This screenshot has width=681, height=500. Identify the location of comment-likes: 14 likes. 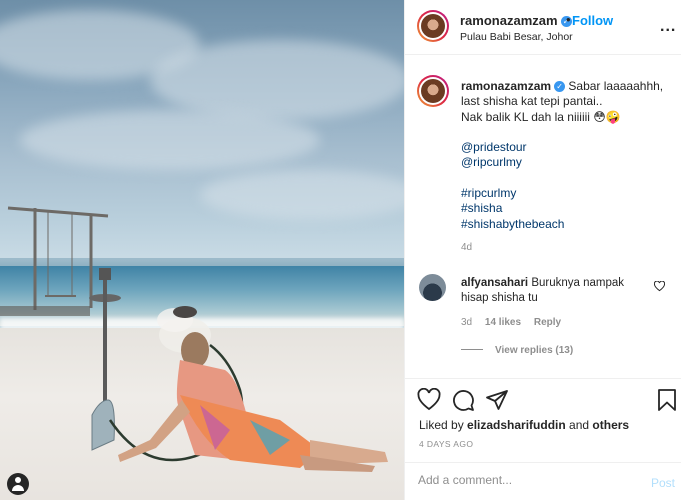
(503, 322).